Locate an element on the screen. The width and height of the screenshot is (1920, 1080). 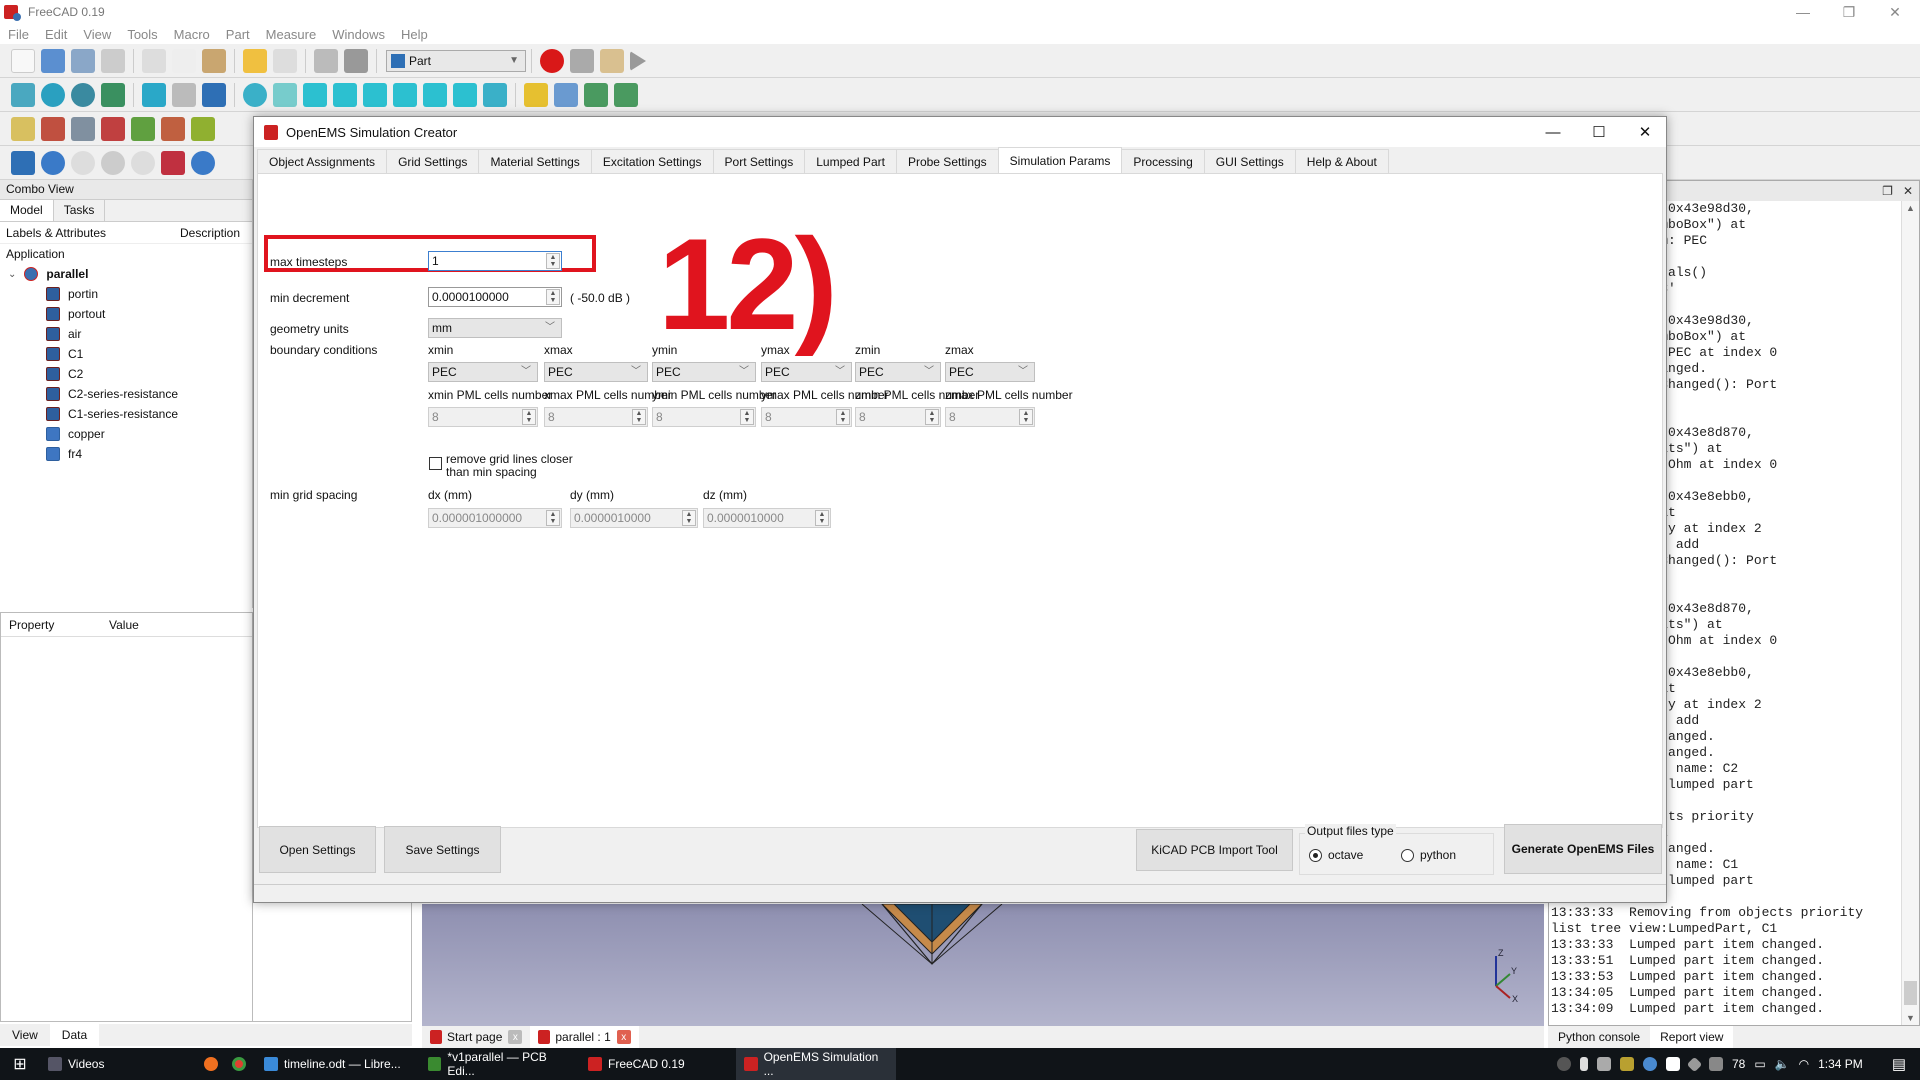
dz-input: 0.0000010000 ▲ ▼ is located at coordinates (767, 518).